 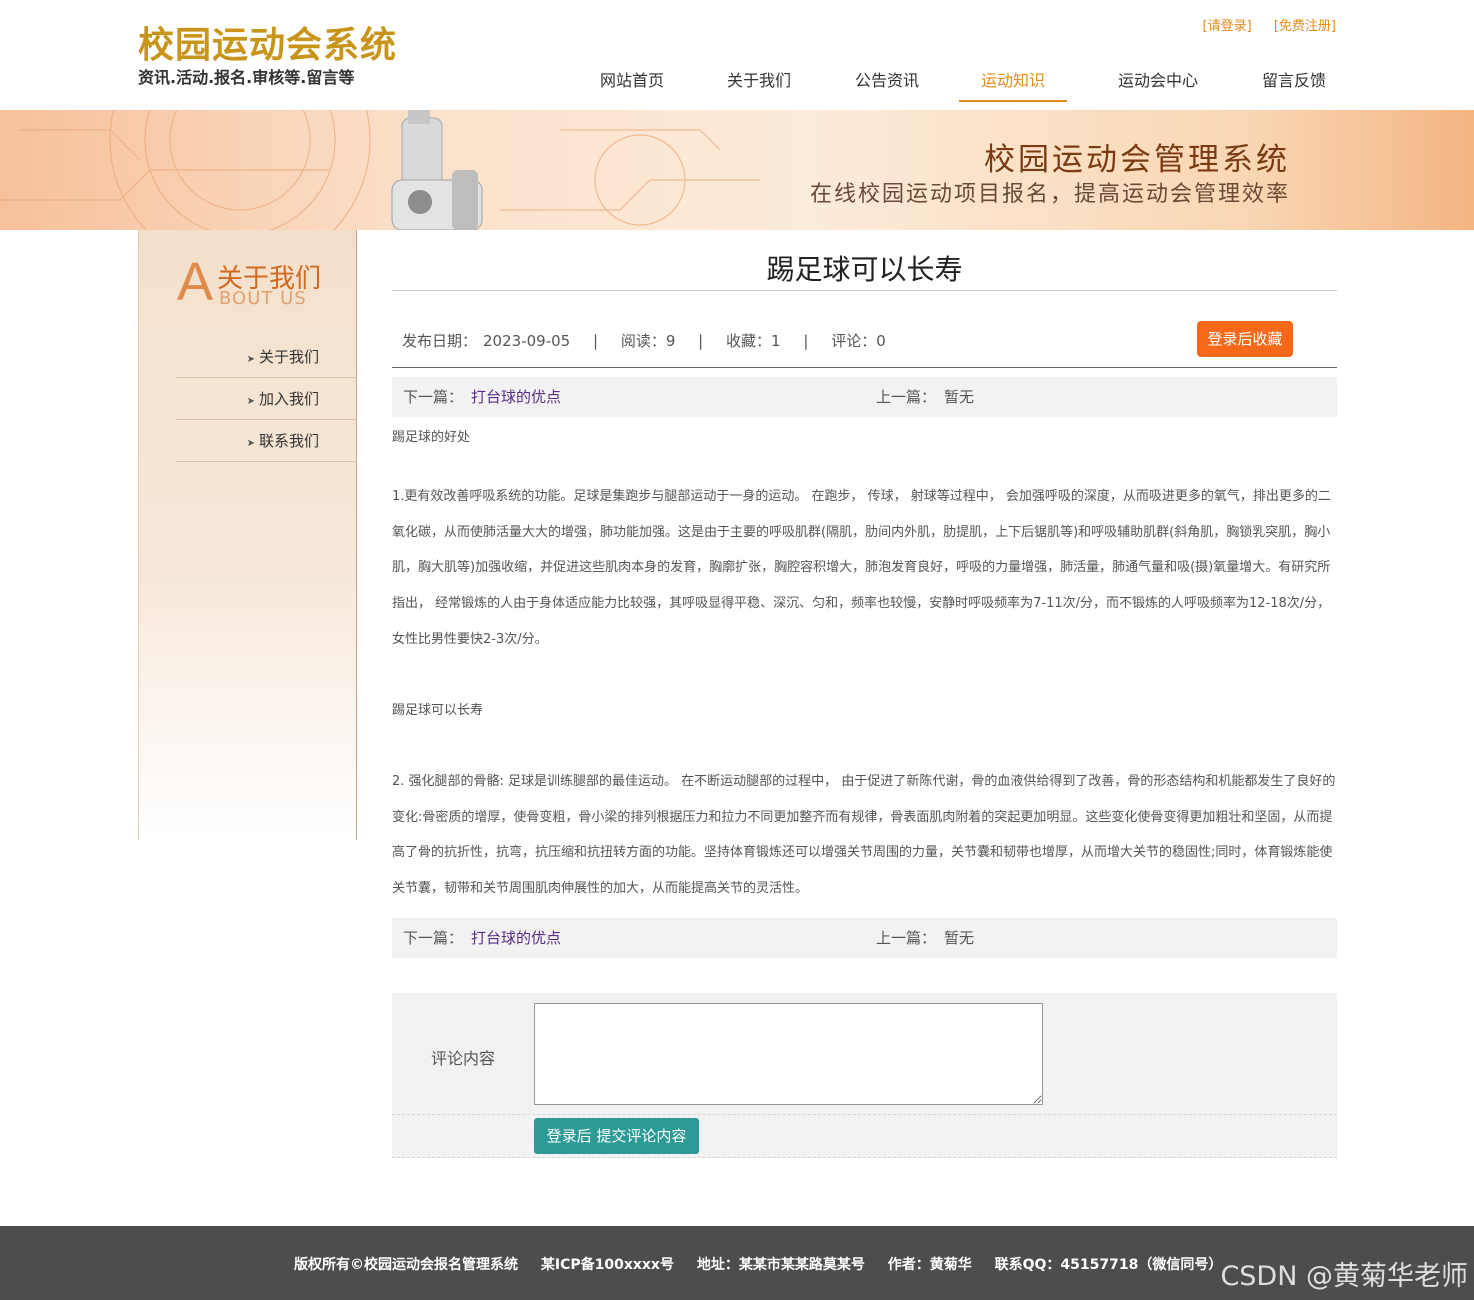 I want to click on reads-label: 阅读：, so click(x=643, y=341).